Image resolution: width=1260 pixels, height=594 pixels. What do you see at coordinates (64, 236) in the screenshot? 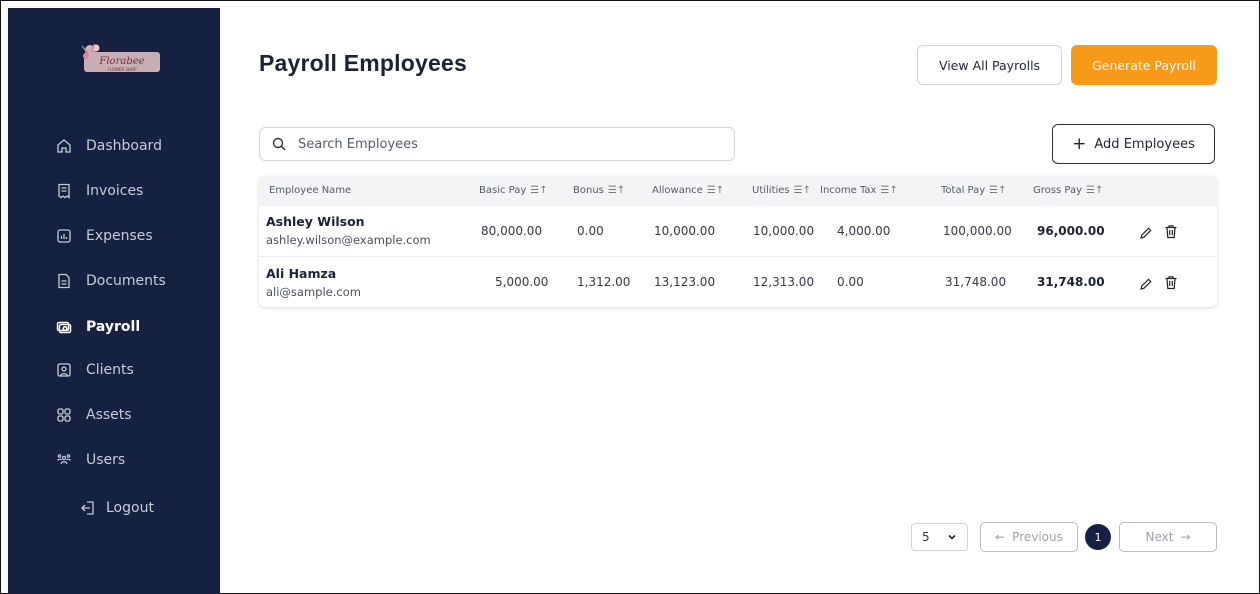
I see `chart-file-icon` at bounding box center [64, 236].